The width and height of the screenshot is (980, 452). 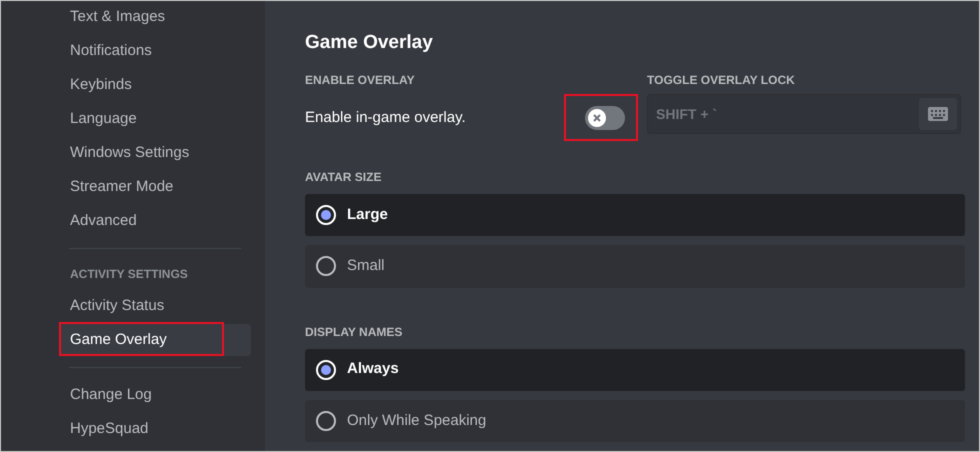 I want to click on sidebar-item: Notifications, so click(x=155, y=51).